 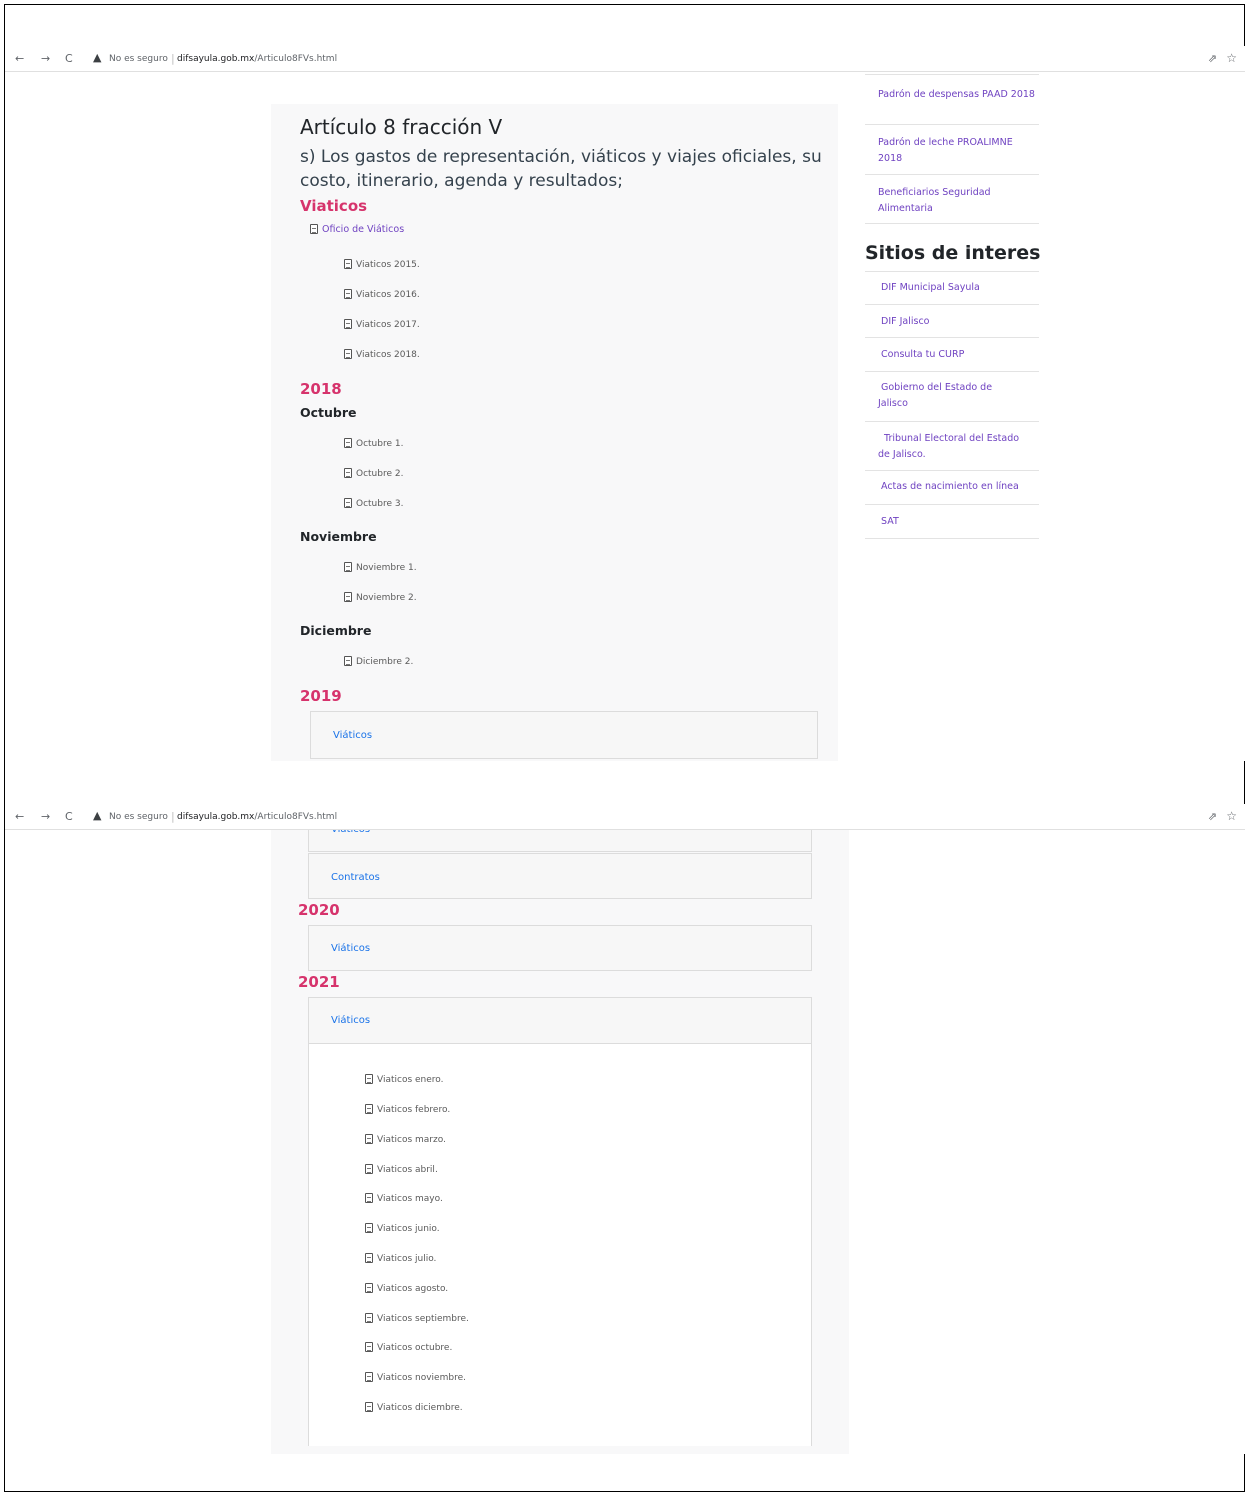 What do you see at coordinates (321, 389) in the screenshot?
I see `year-2018-heading: 2018` at bounding box center [321, 389].